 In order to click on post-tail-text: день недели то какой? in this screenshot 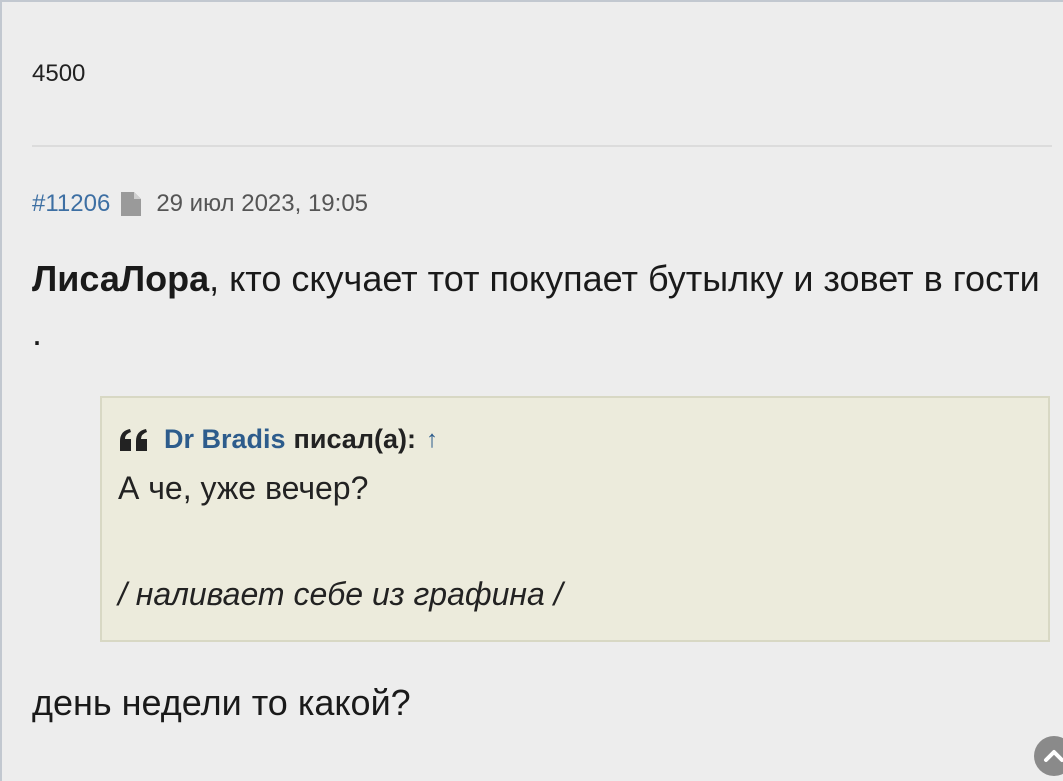, I will do `click(221, 702)`.